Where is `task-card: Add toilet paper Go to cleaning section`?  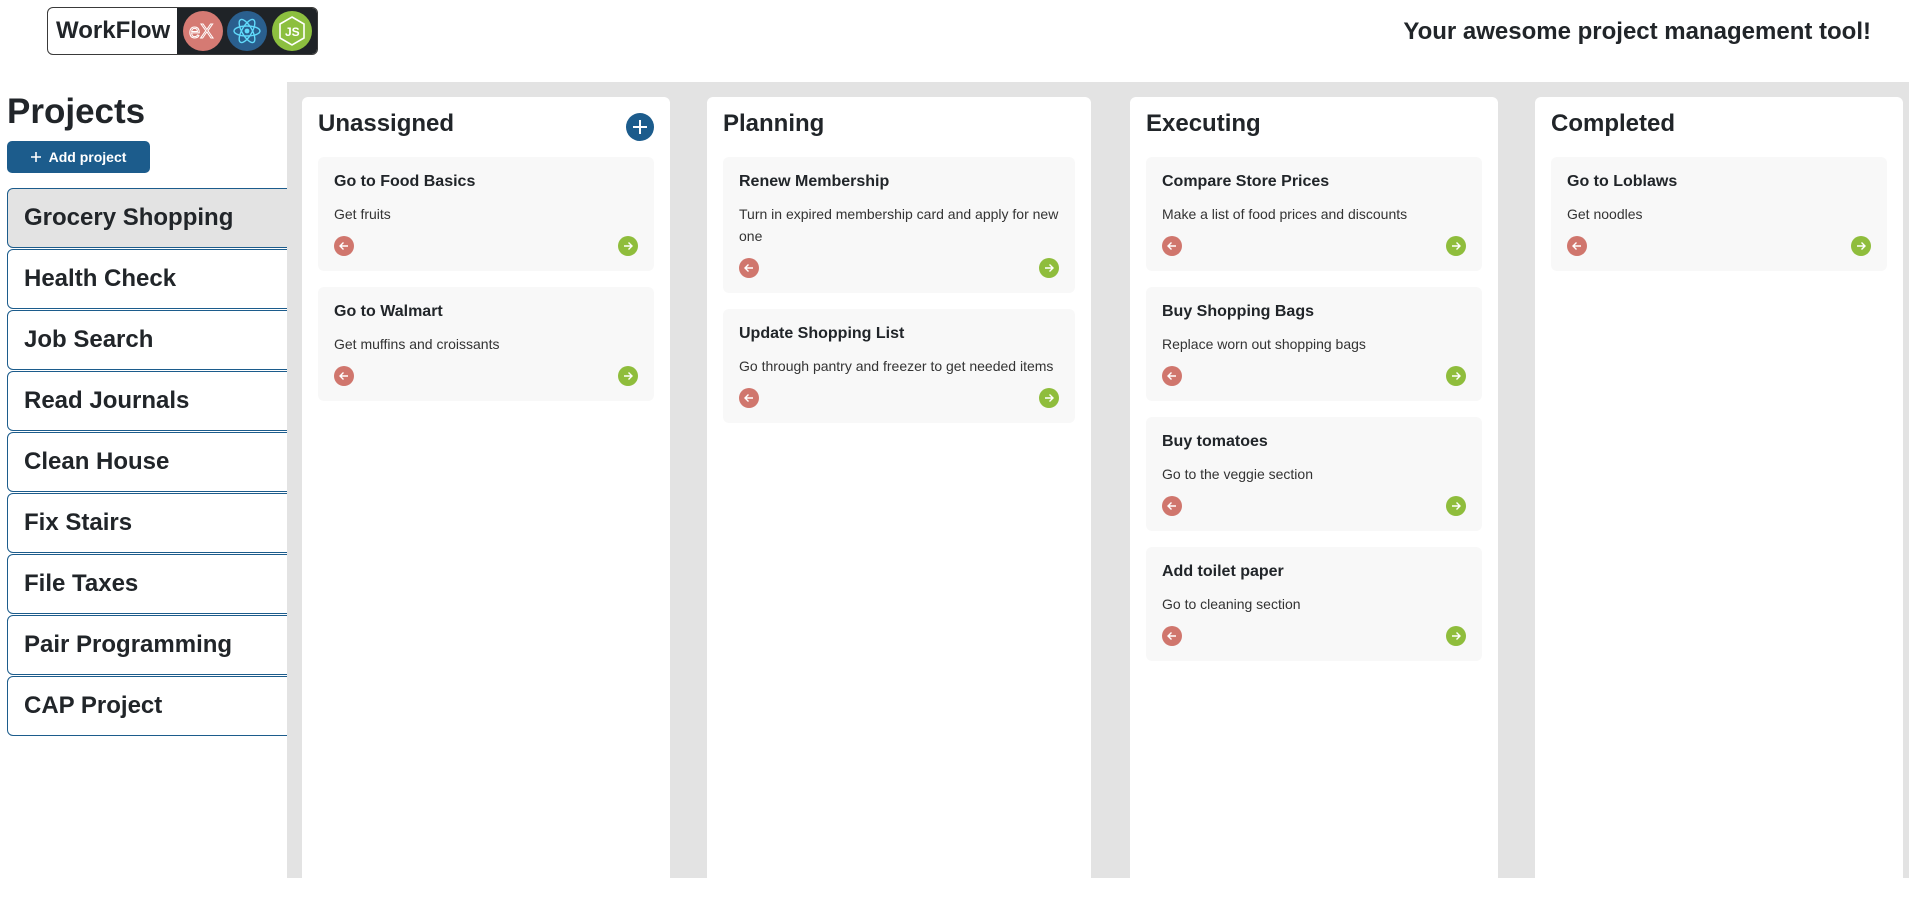
task-card: Add toilet paper Go to cleaning section is located at coordinates (1314, 604).